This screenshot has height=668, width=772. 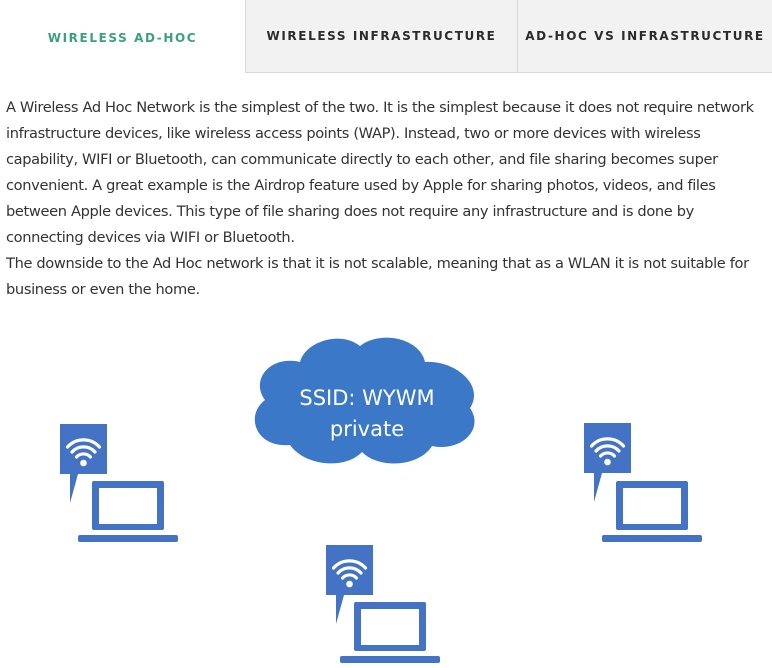 I want to click on tab-wireless-ad-hoc: WIRELESS AD-HOC, so click(x=122, y=36).